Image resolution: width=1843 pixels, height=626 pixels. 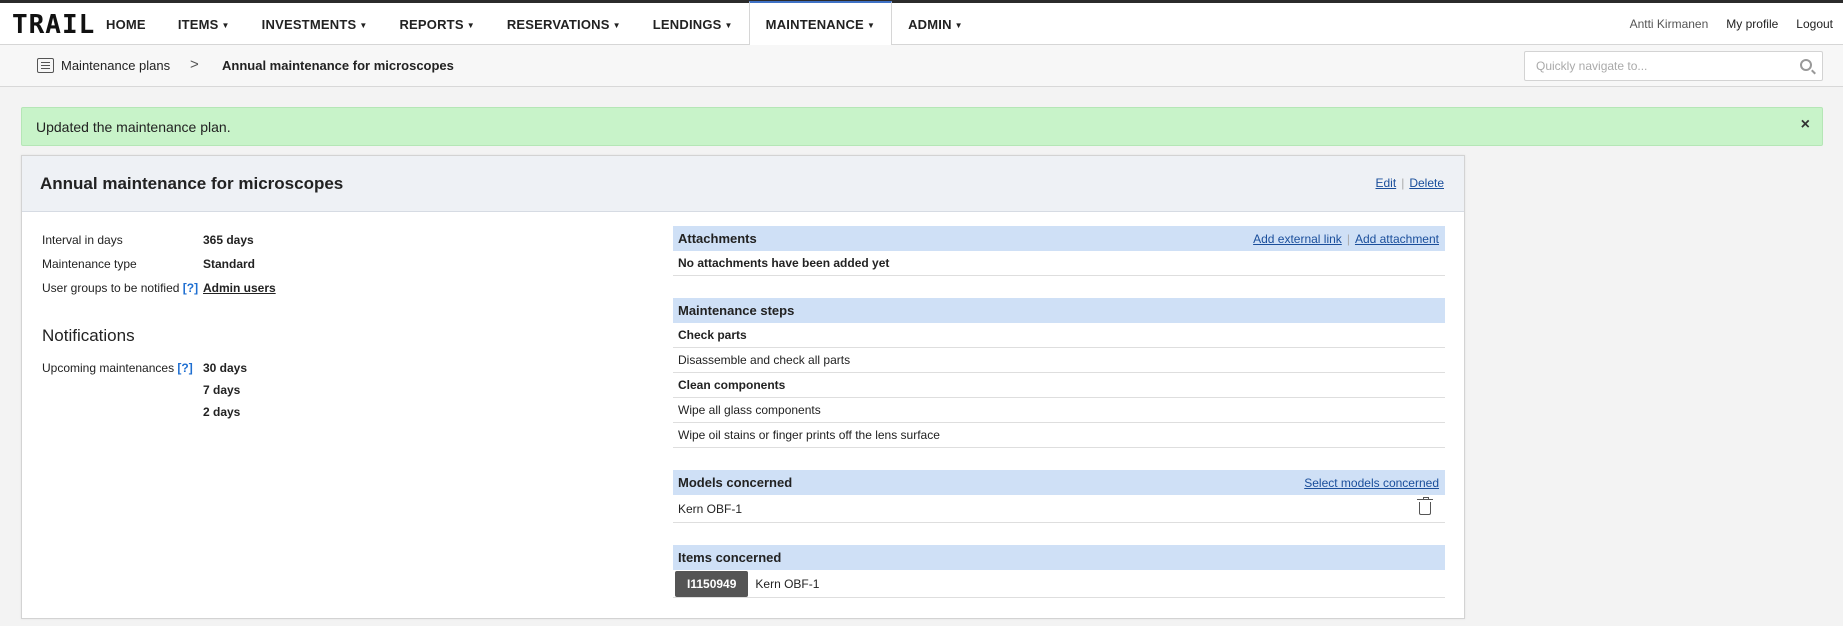 I want to click on step-heading: Clean components, so click(x=1059, y=385).